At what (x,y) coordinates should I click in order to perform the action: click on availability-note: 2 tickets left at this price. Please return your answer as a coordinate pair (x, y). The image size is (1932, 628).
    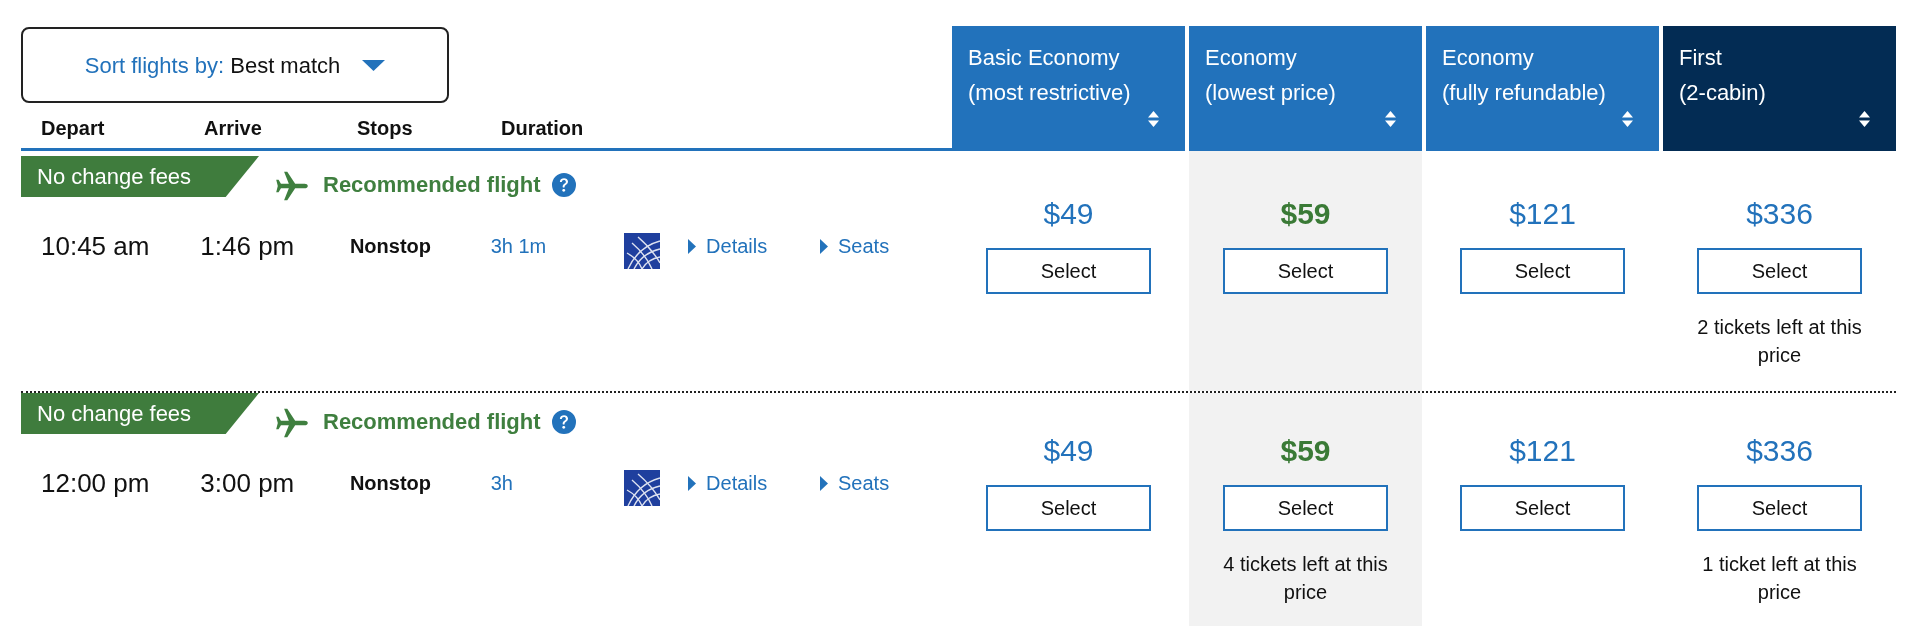
    Looking at the image, I should click on (1779, 341).